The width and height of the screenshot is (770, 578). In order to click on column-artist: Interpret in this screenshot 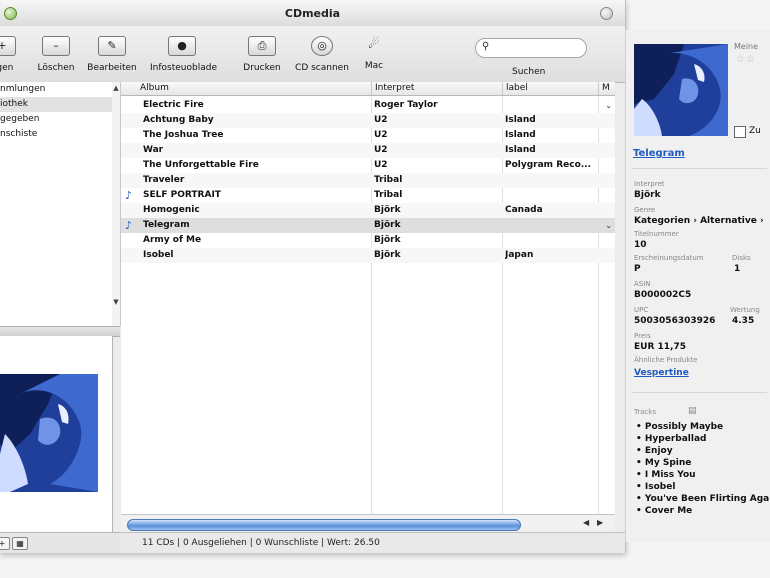, I will do `click(437, 88)`.